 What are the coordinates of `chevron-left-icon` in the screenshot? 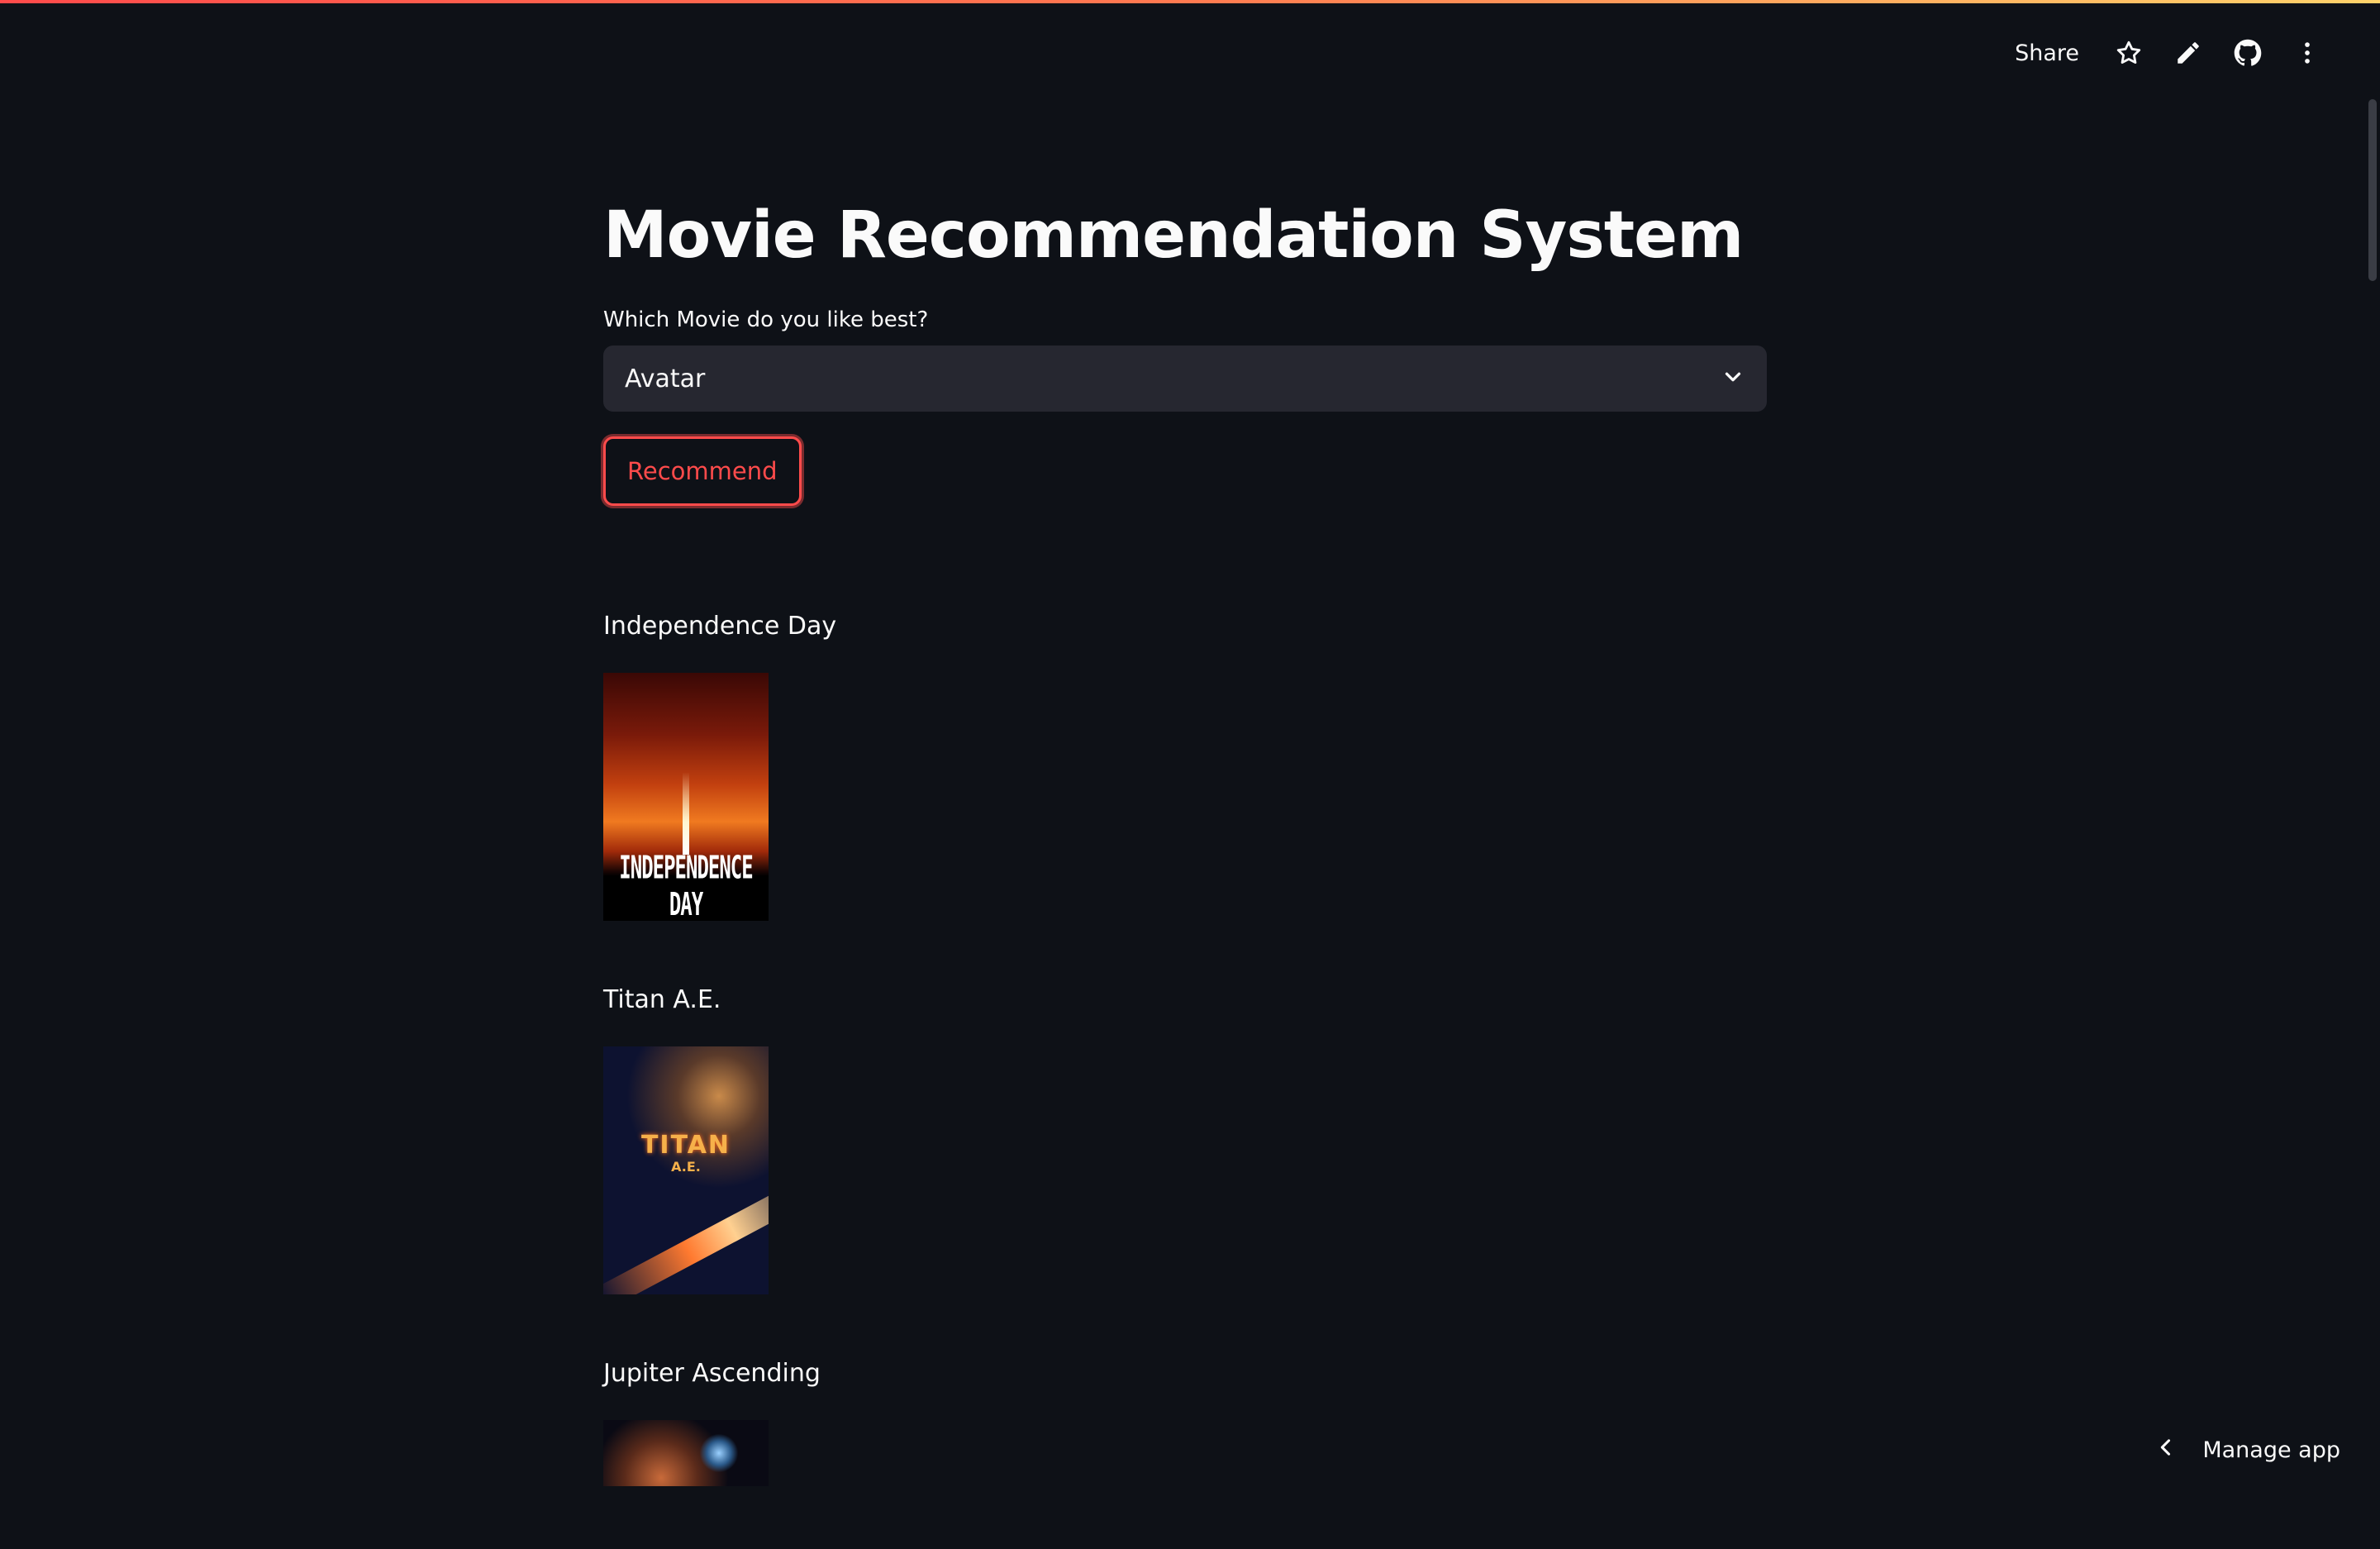 It's located at (2166, 1450).